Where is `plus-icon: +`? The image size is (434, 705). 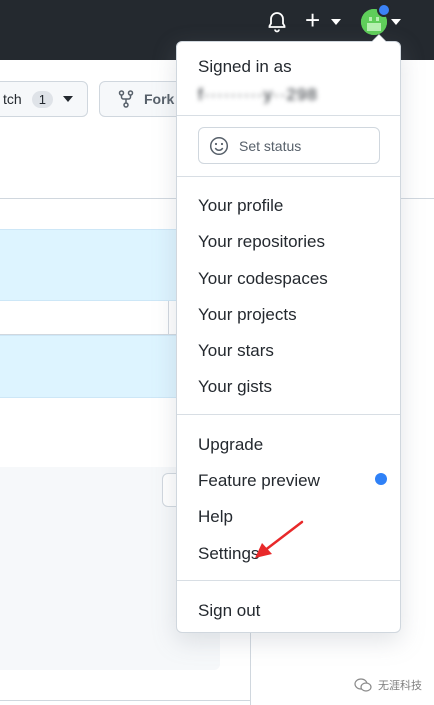 plus-icon: + is located at coordinates (317, 20).